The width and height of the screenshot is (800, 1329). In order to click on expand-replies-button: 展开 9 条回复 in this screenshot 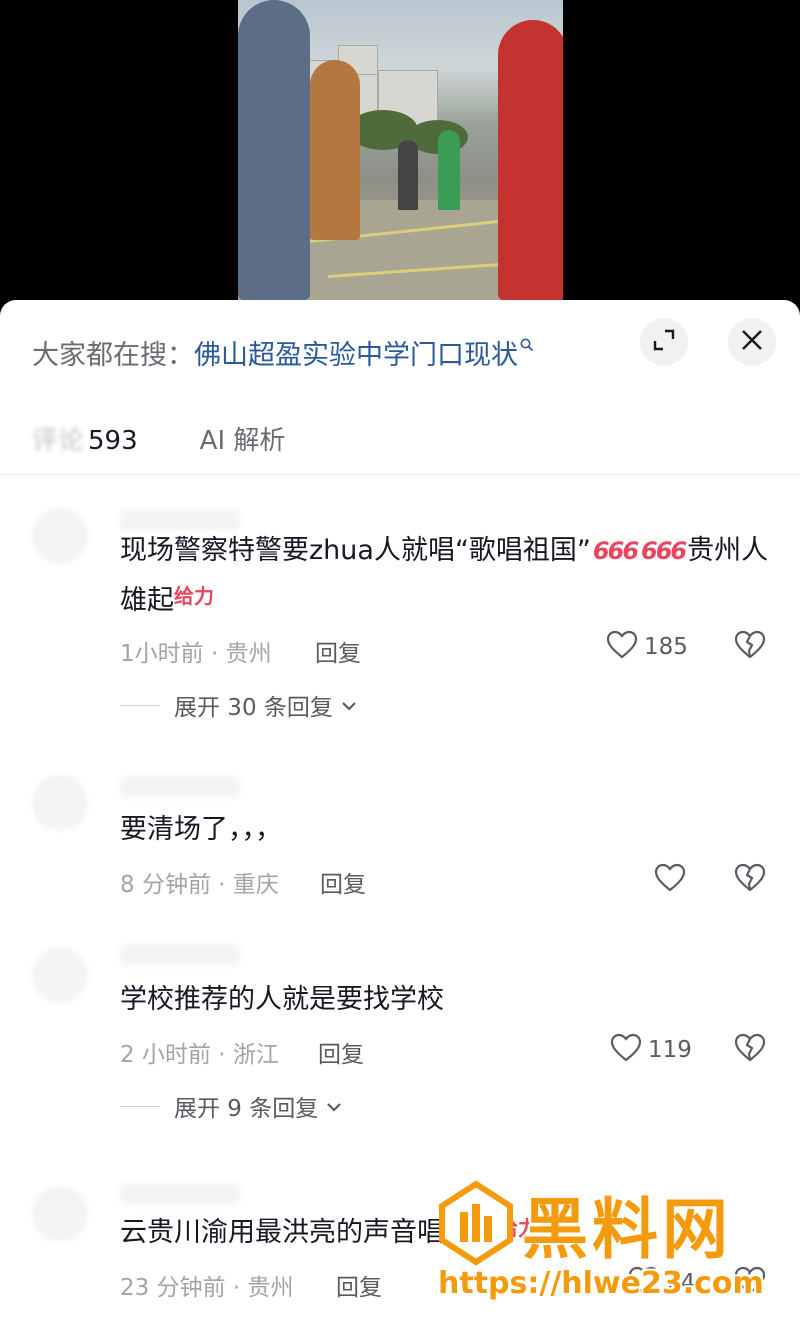, I will do `click(231, 1106)`.